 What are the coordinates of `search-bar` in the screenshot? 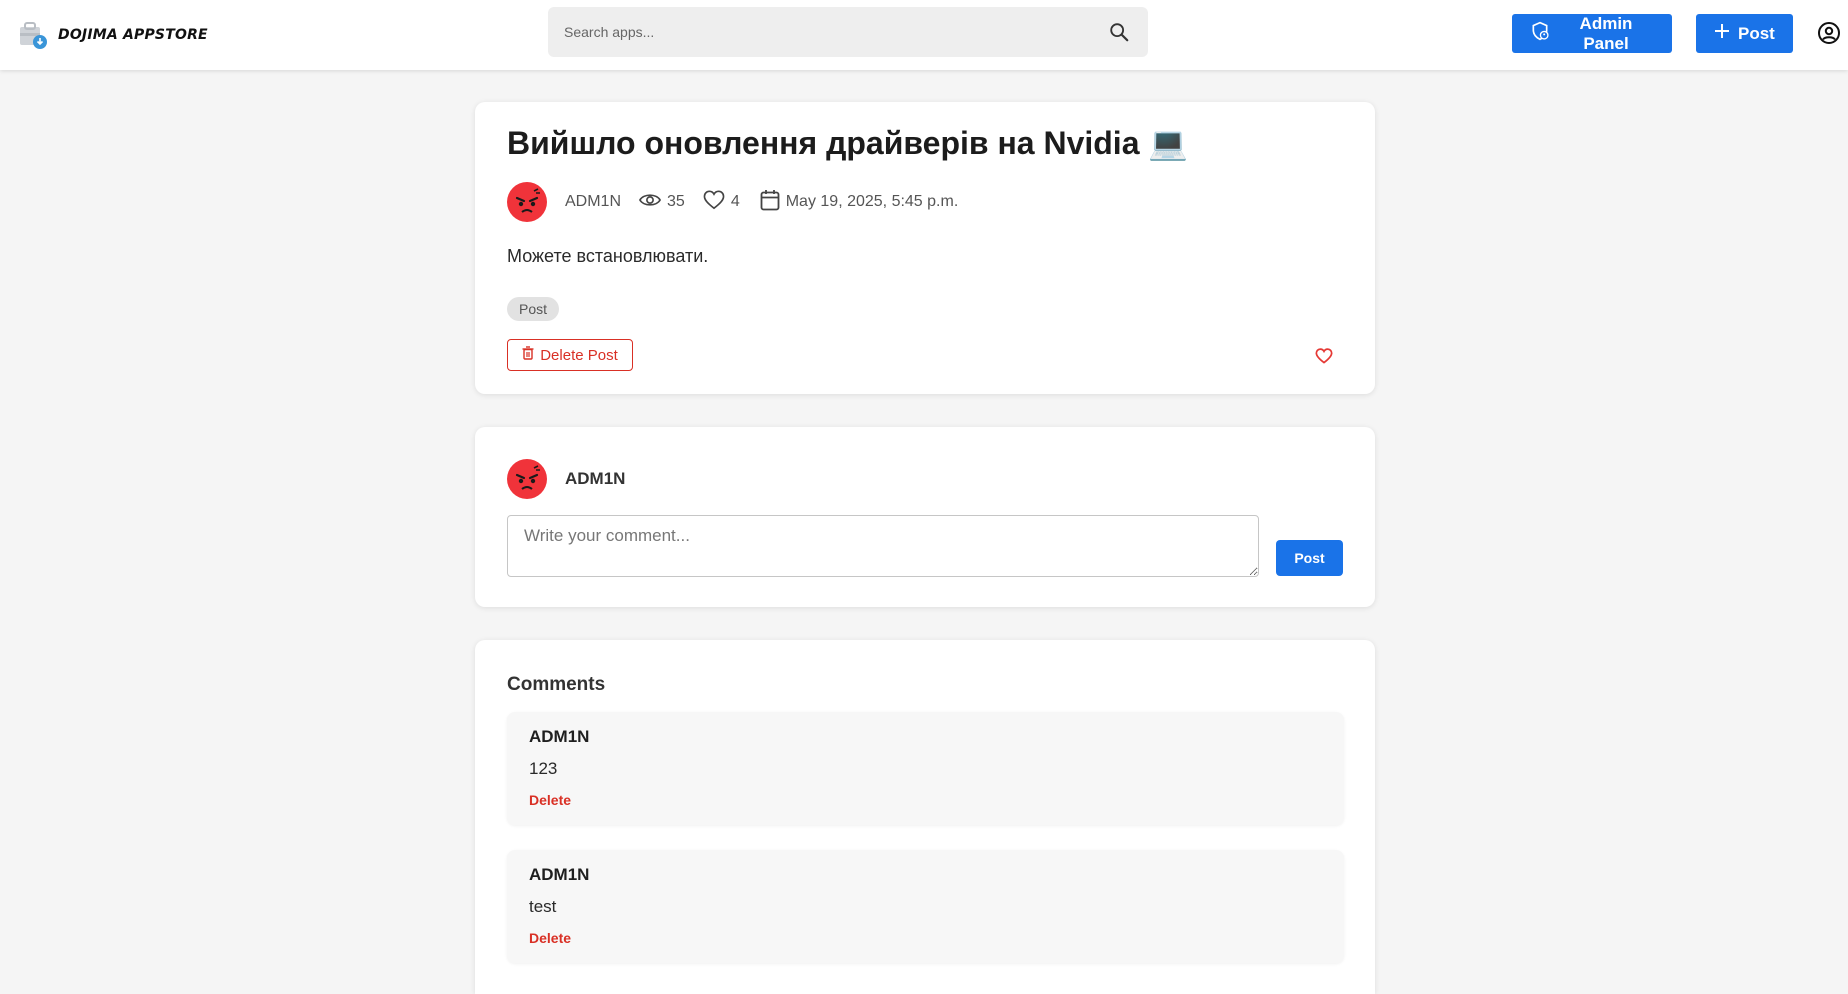 It's located at (848, 32).